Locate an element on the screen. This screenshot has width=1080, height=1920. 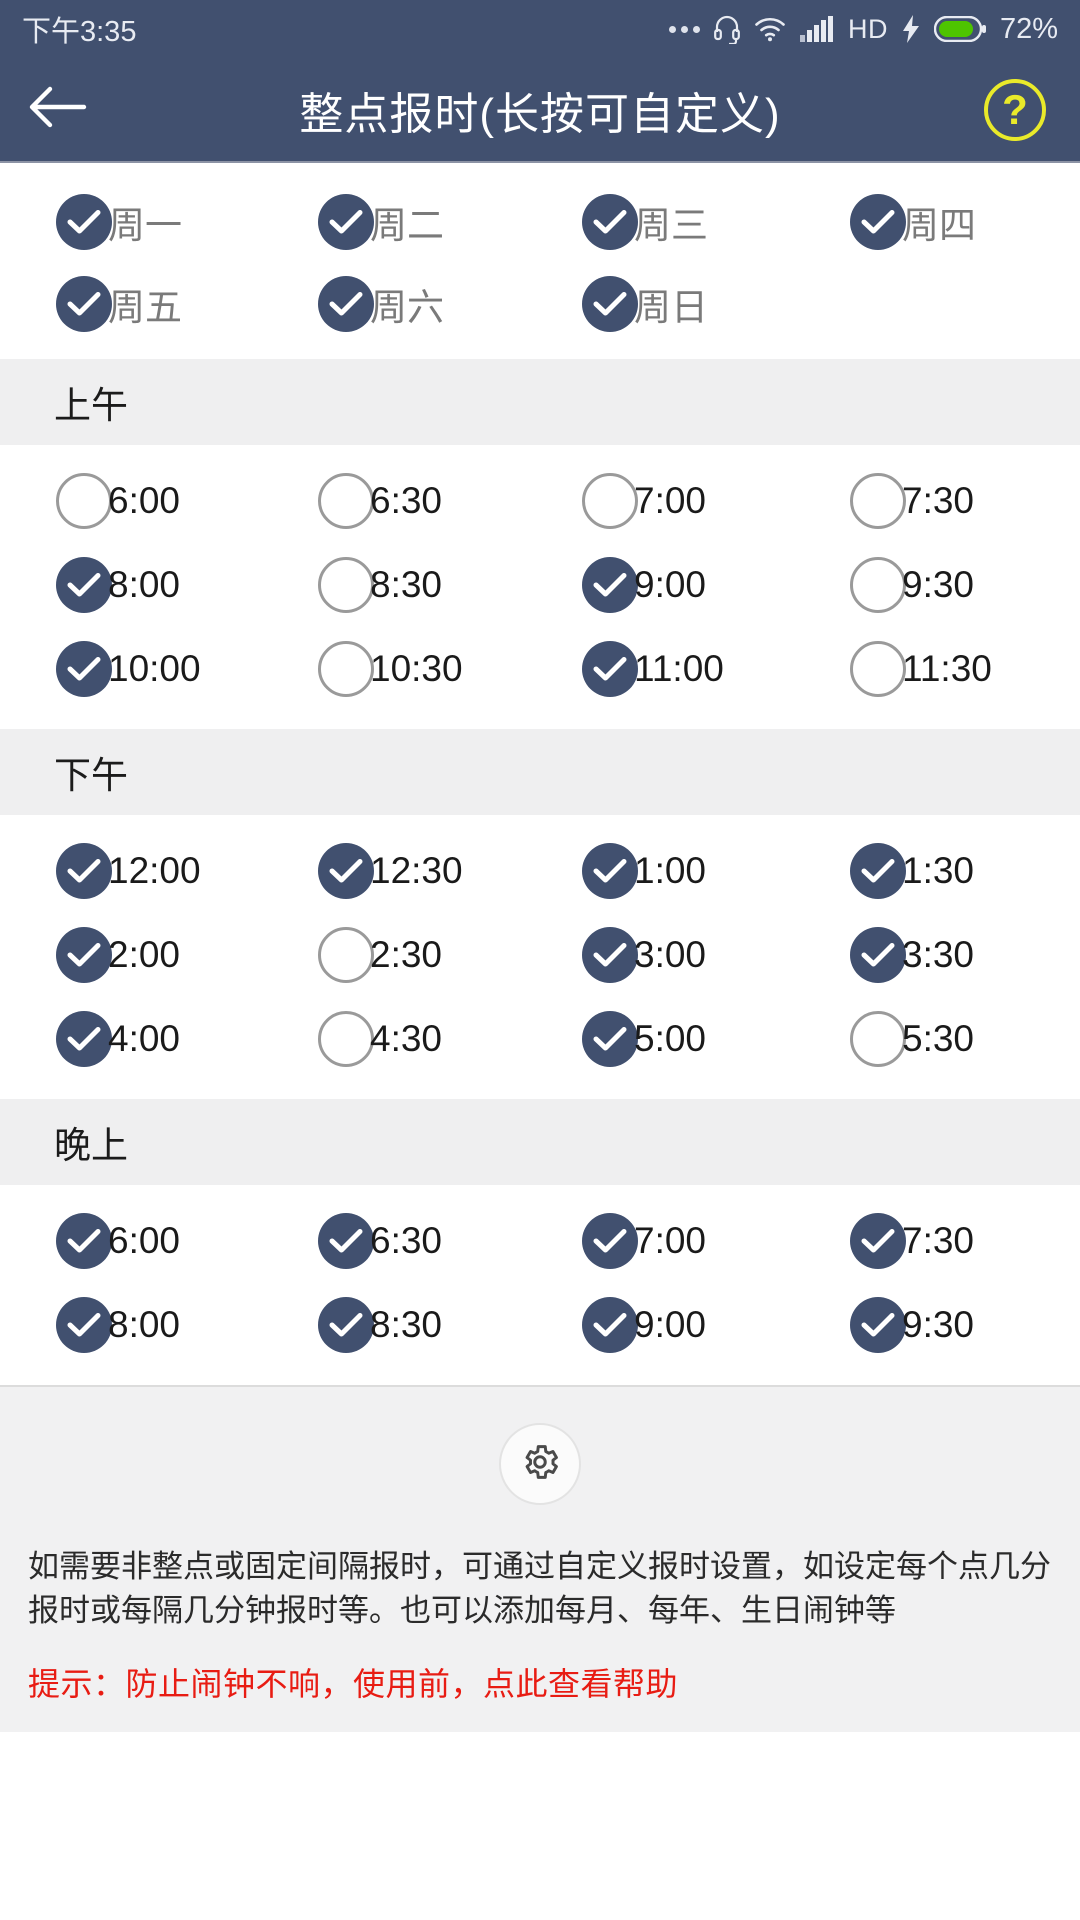
time-option: 5:00 is located at coordinates (675, 1039).